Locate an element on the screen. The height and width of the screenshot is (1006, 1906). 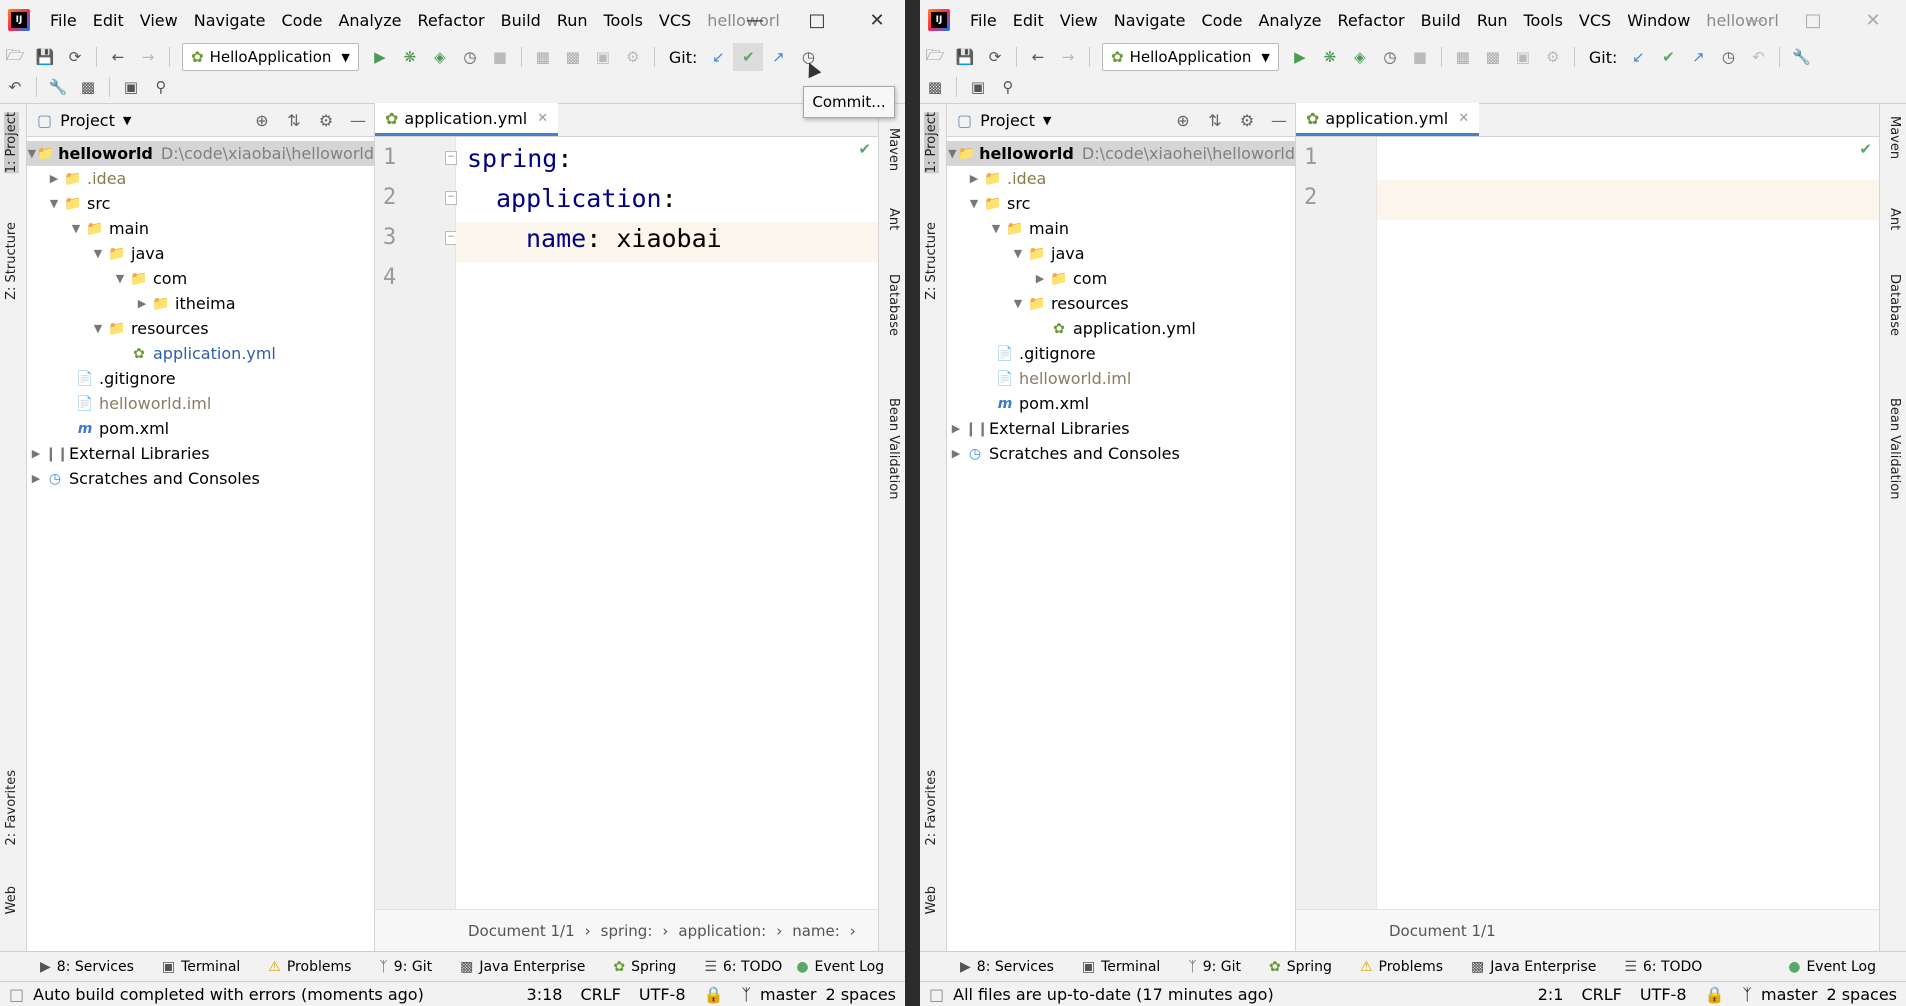
tree-node-external-libraries: ▶ ❙❙ External Libraries is located at coordinates (1121, 428).